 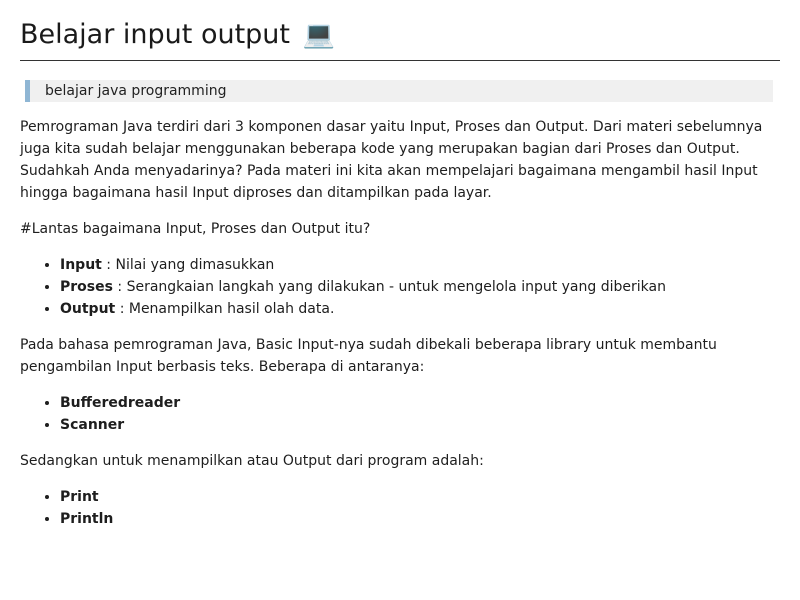 I want to click on term-desc: : Menampilkan hasil olah data., so click(x=225, y=309).